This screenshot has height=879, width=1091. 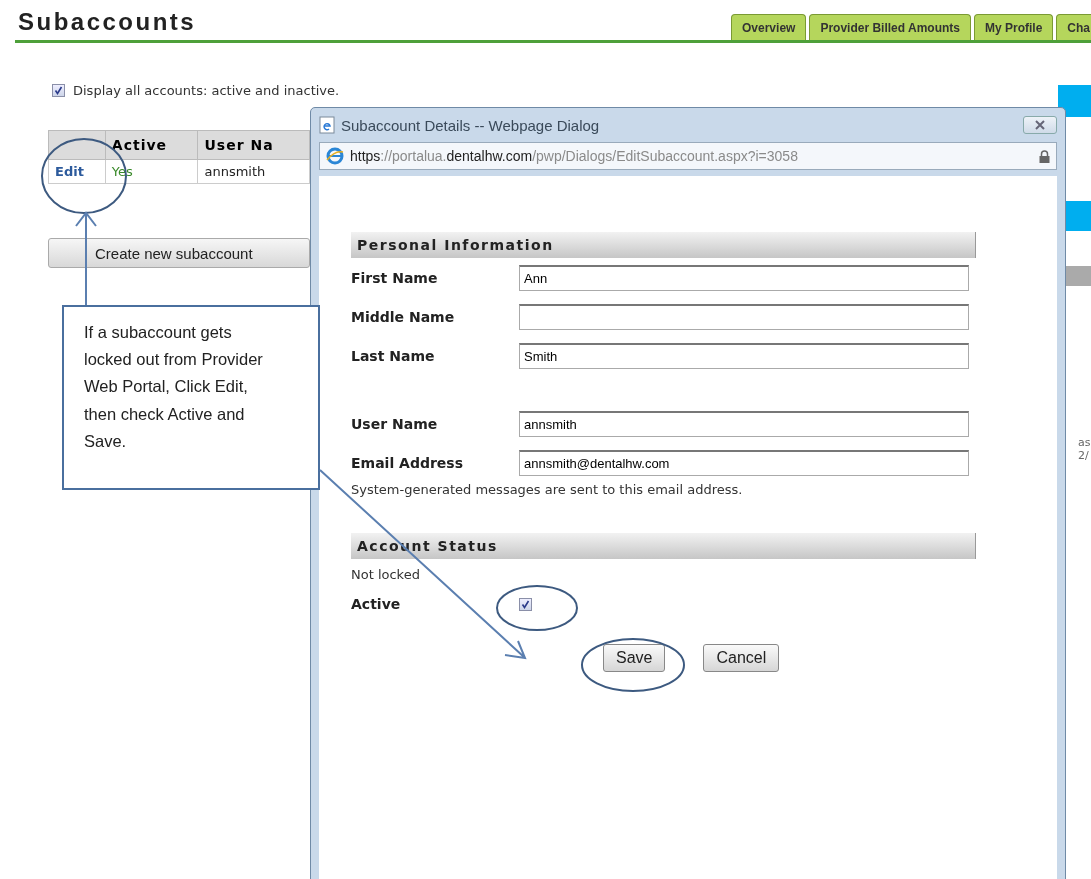 What do you see at coordinates (1073, 27) in the screenshot?
I see `tab: Cha` at bounding box center [1073, 27].